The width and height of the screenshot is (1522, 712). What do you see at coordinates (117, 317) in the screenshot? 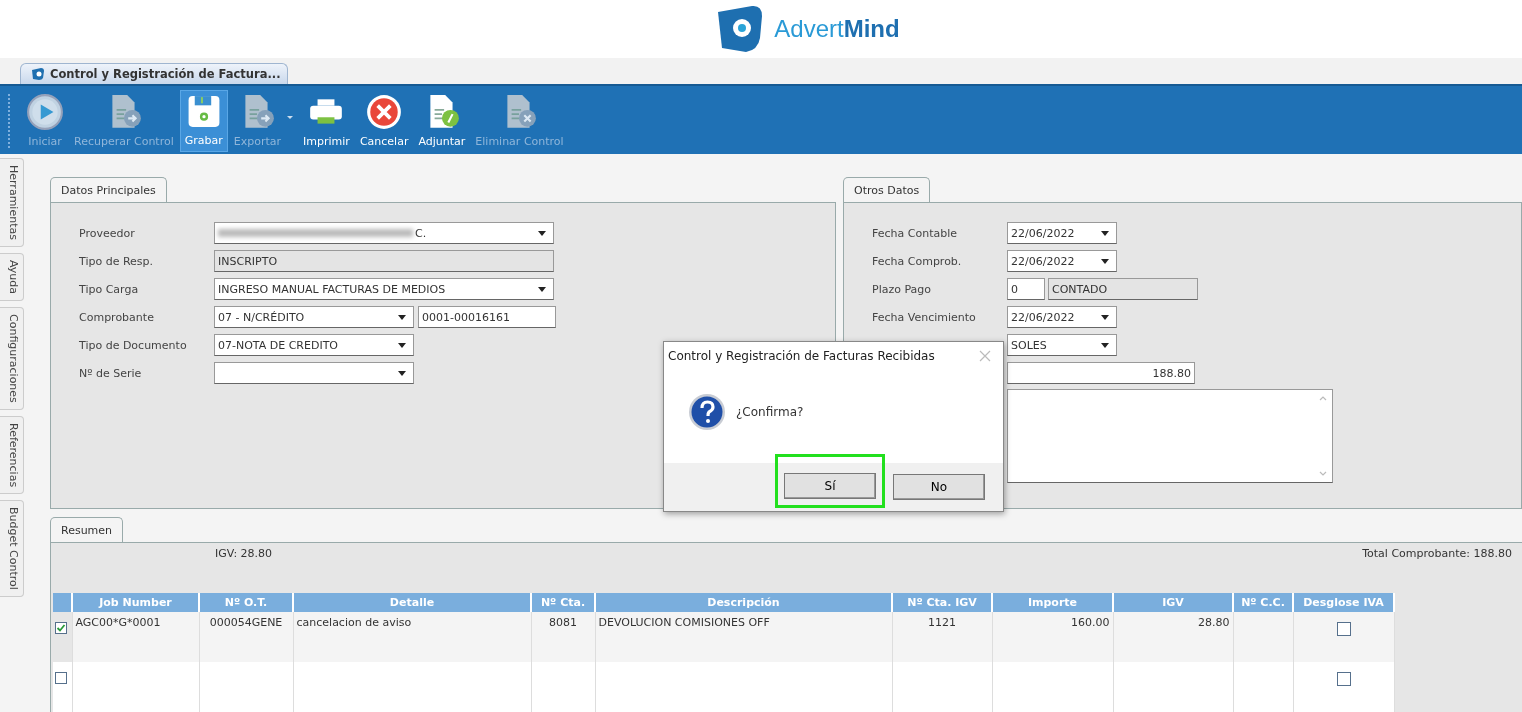
I see `field-label: Comprobante` at bounding box center [117, 317].